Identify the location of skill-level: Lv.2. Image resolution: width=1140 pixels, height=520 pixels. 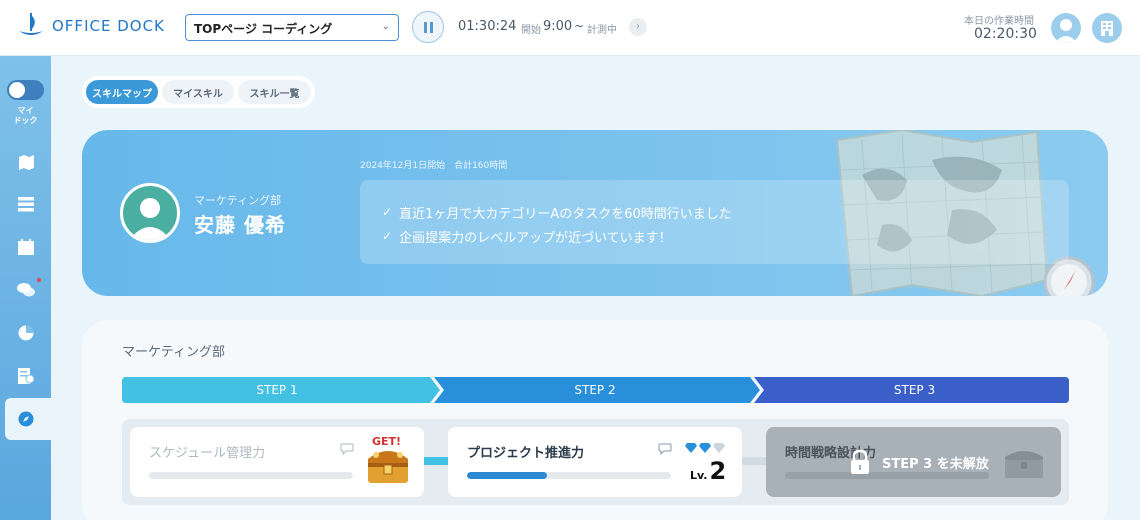
(708, 471).